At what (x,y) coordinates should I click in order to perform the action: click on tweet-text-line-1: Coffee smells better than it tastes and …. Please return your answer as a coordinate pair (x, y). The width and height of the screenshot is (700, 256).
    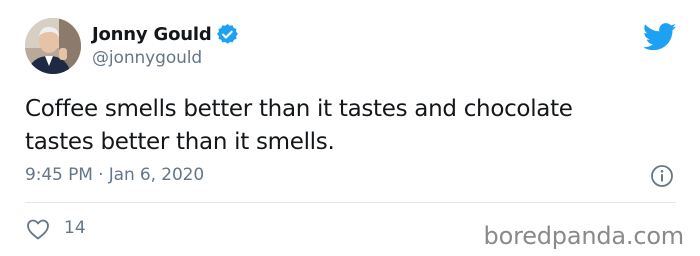
    Looking at the image, I should click on (299, 109).